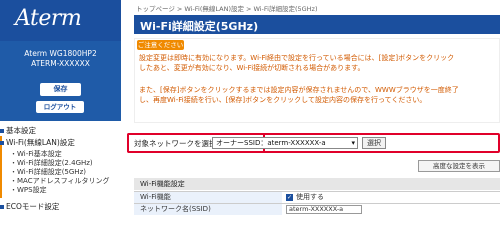 The image size is (500, 240). I want to click on page-title-bar: Wi-Fi詳細設定(5GHz), so click(317, 24).